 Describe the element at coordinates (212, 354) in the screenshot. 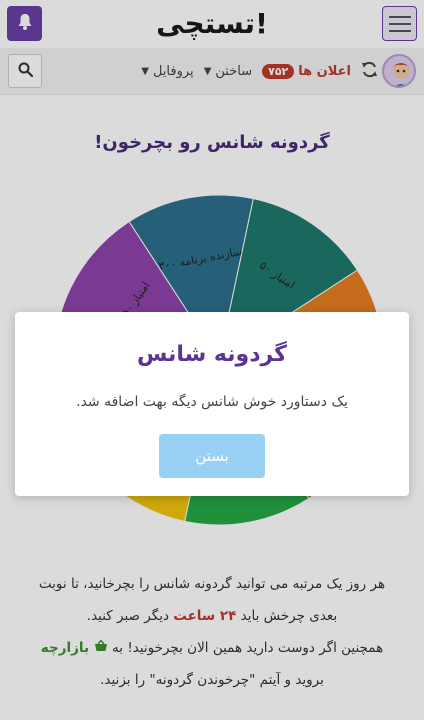

I see `modal-title: گردونه شانس` at that location.